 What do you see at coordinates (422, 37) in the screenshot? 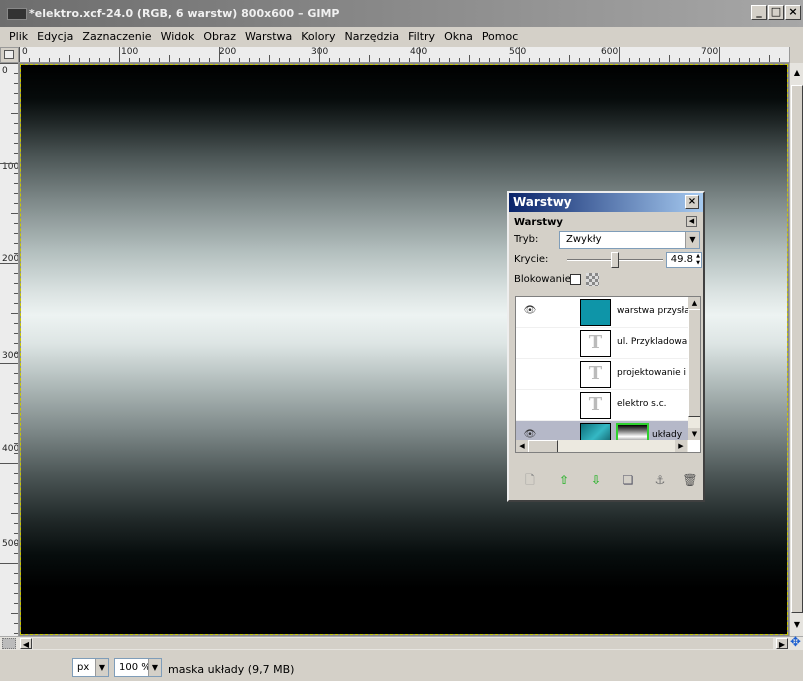
I see `menu-filtry: Filtry` at bounding box center [422, 37].